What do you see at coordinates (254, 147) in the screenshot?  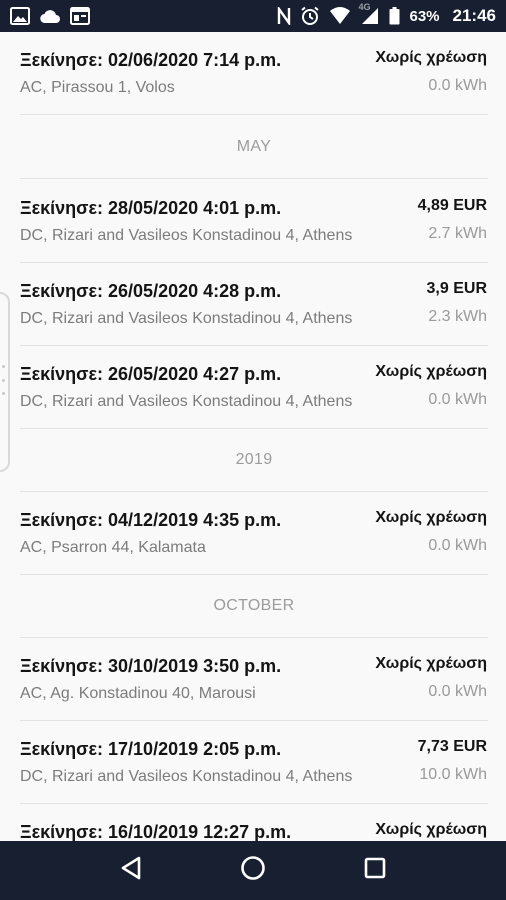 I see `section-header-may: MAY` at bounding box center [254, 147].